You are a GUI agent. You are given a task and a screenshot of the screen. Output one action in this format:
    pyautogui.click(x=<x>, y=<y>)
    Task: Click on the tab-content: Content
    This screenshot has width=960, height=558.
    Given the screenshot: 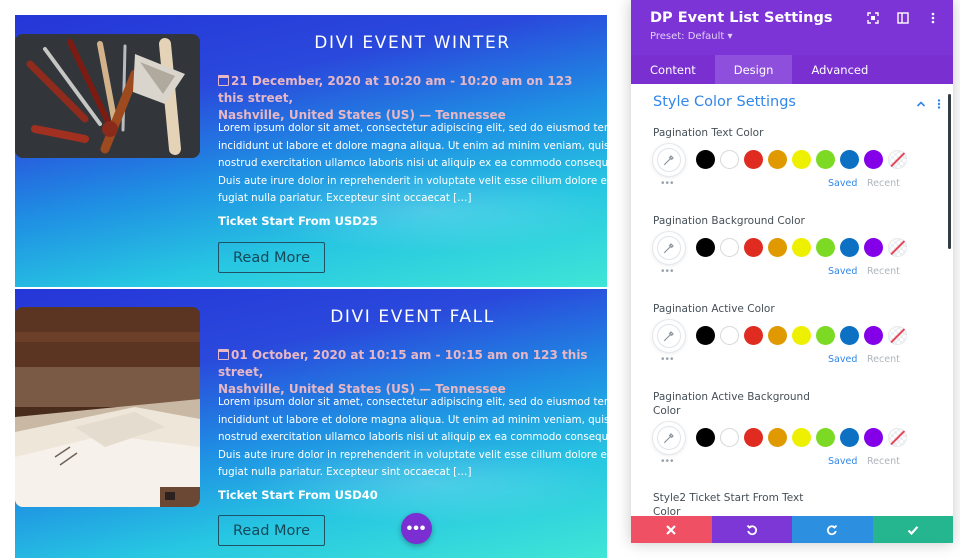 What is the action you would take?
    pyautogui.click(x=673, y=69)
    